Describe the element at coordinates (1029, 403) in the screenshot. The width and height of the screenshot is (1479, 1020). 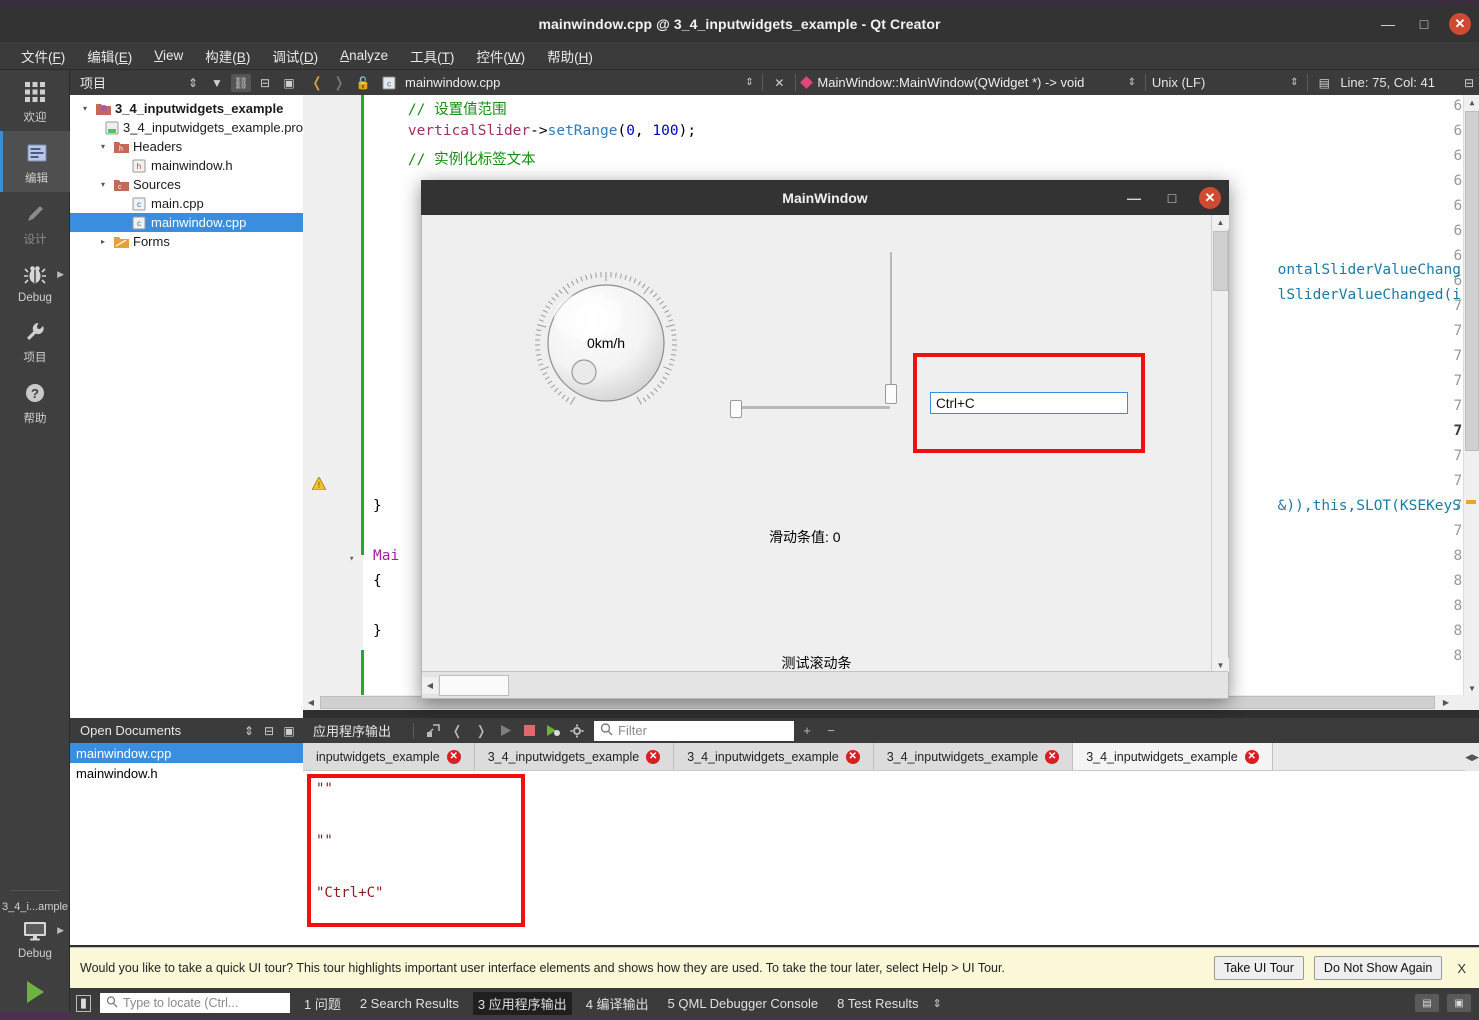
I see `keysequence-input: Ctrl+C` at that location.